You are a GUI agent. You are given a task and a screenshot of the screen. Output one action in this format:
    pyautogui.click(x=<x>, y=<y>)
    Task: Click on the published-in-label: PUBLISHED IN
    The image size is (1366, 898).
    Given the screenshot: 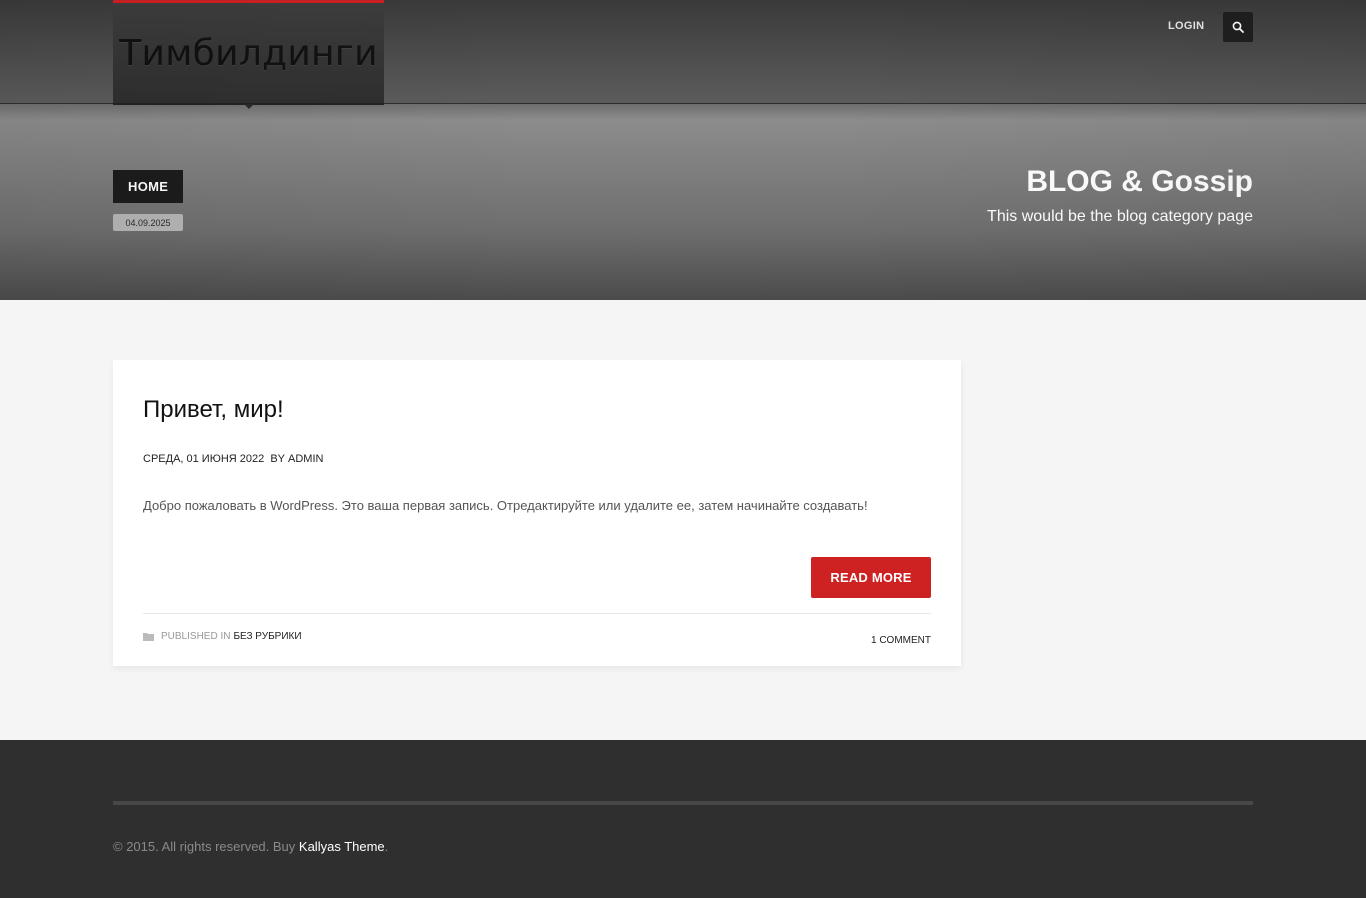 What is the action you would take?
    pyautogui.click(x=196, y=636)
    